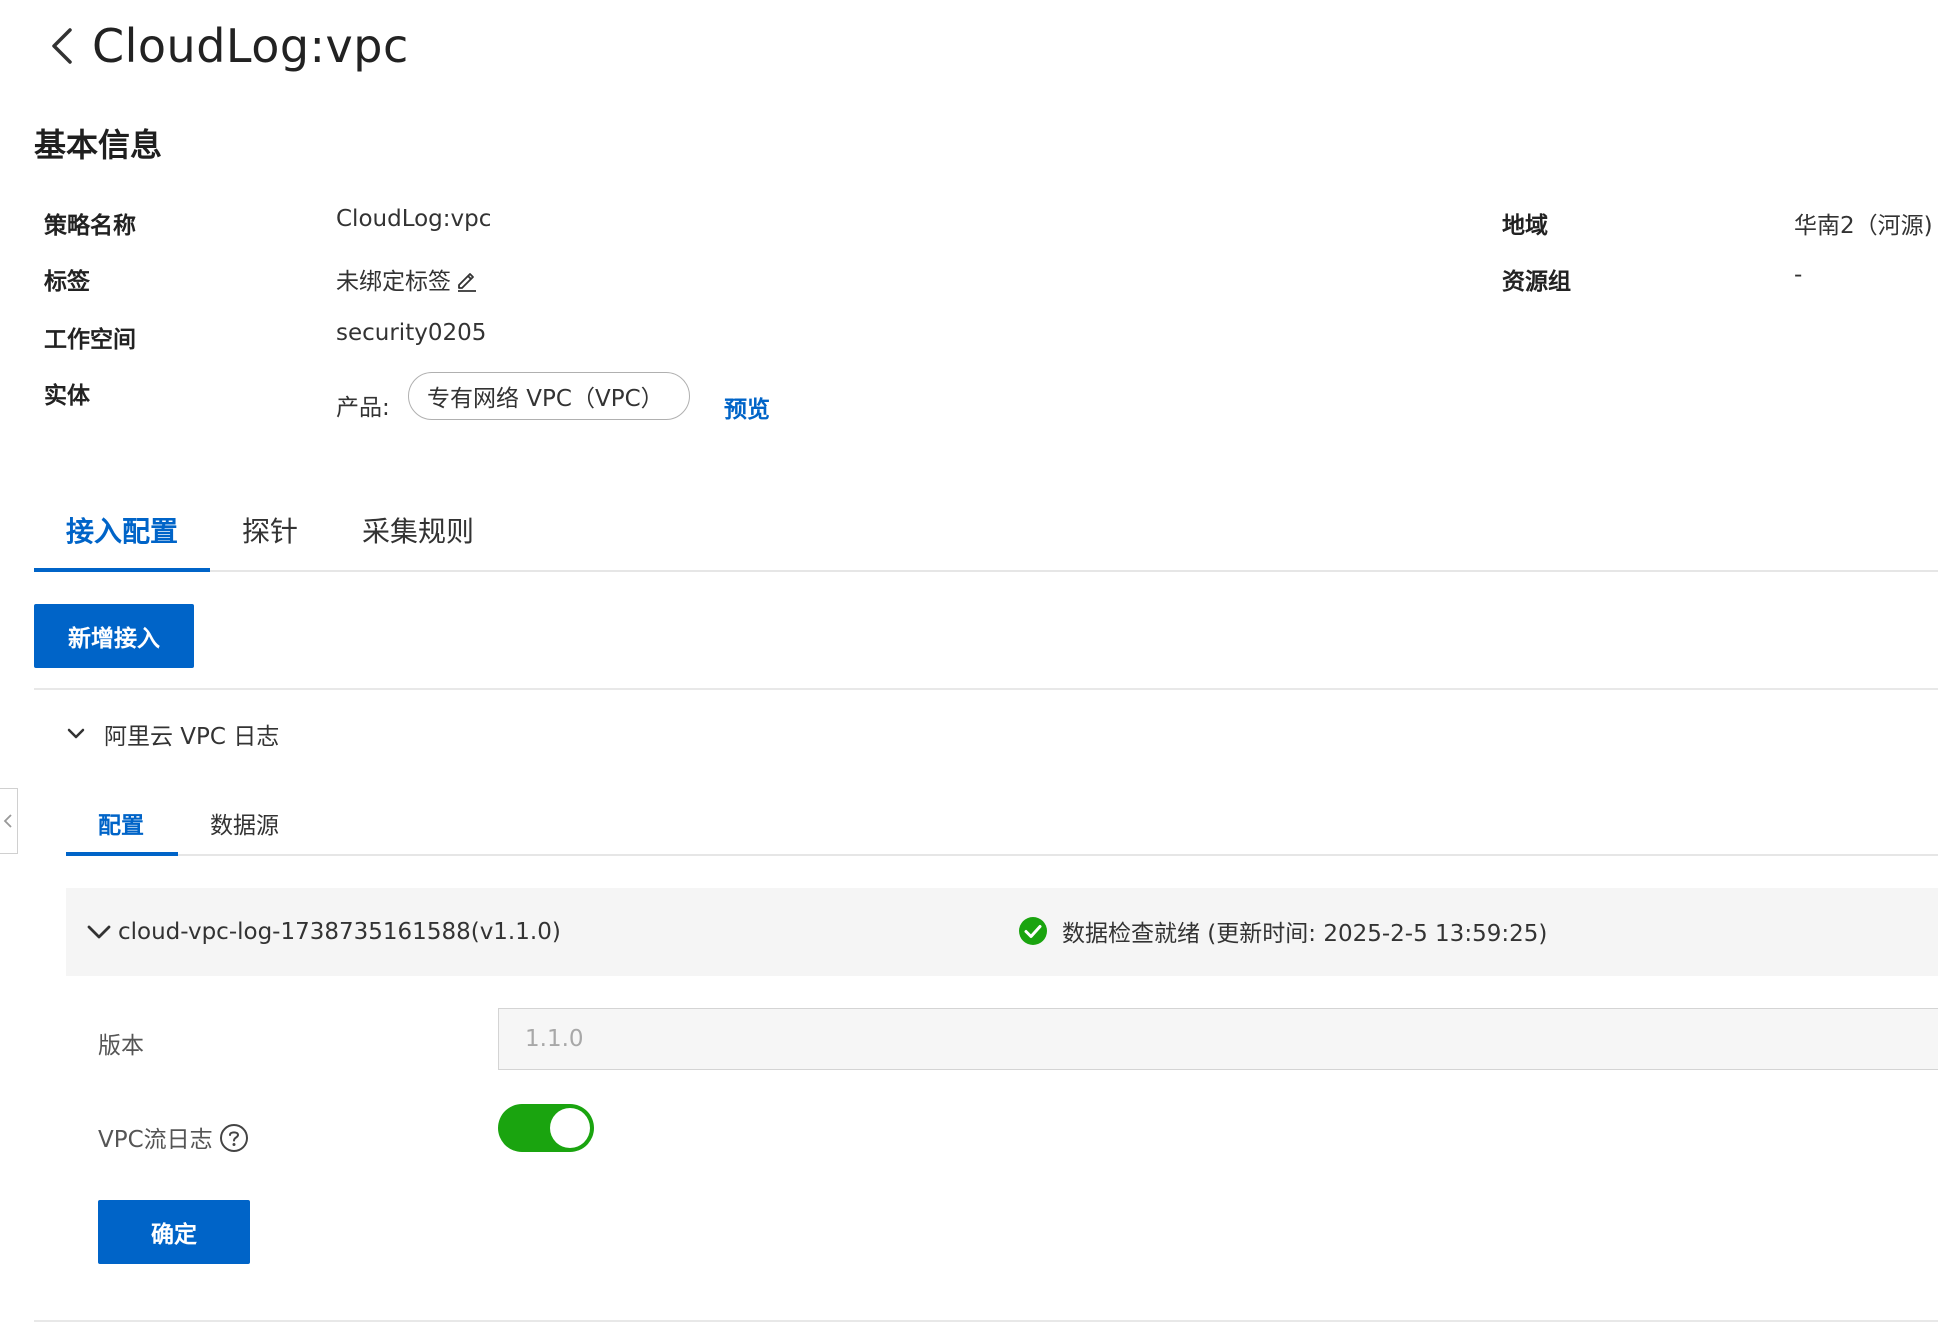 This screenshot has height=1336, width=1938. I want to click on flowlog-label-text: VPC流日志, so click(155, 1140).